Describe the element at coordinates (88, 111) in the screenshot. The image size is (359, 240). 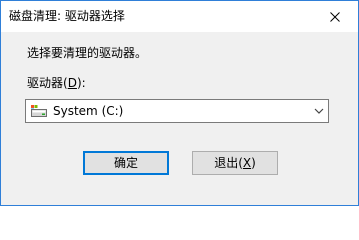
I see `selected-drive-value: System (C:)` at that location.